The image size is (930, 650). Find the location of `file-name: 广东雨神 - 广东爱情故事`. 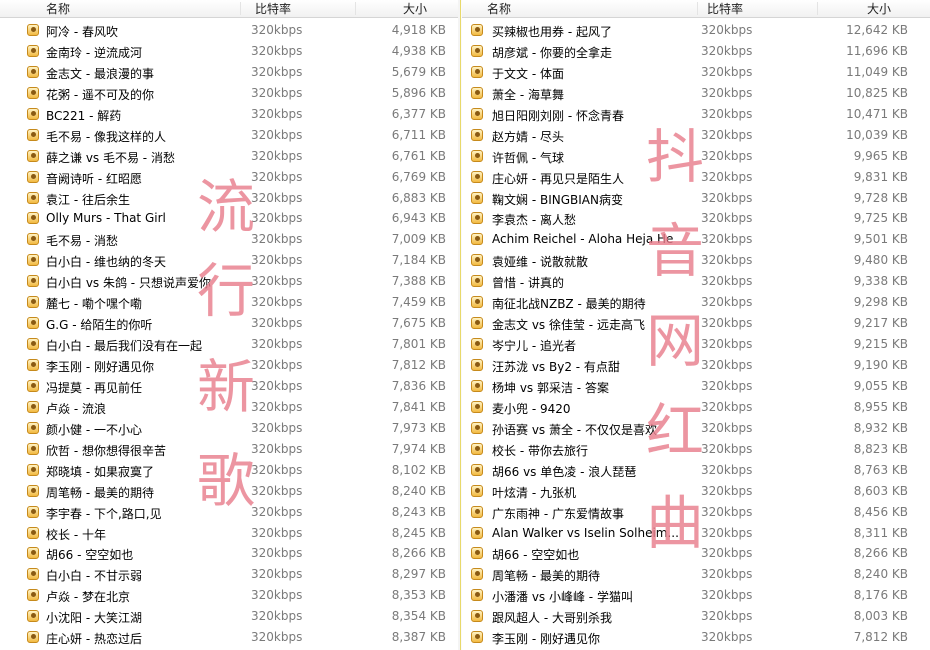

file-name: 广东雨神 - 广东爱情故事 is located at coordinates (558, 513).